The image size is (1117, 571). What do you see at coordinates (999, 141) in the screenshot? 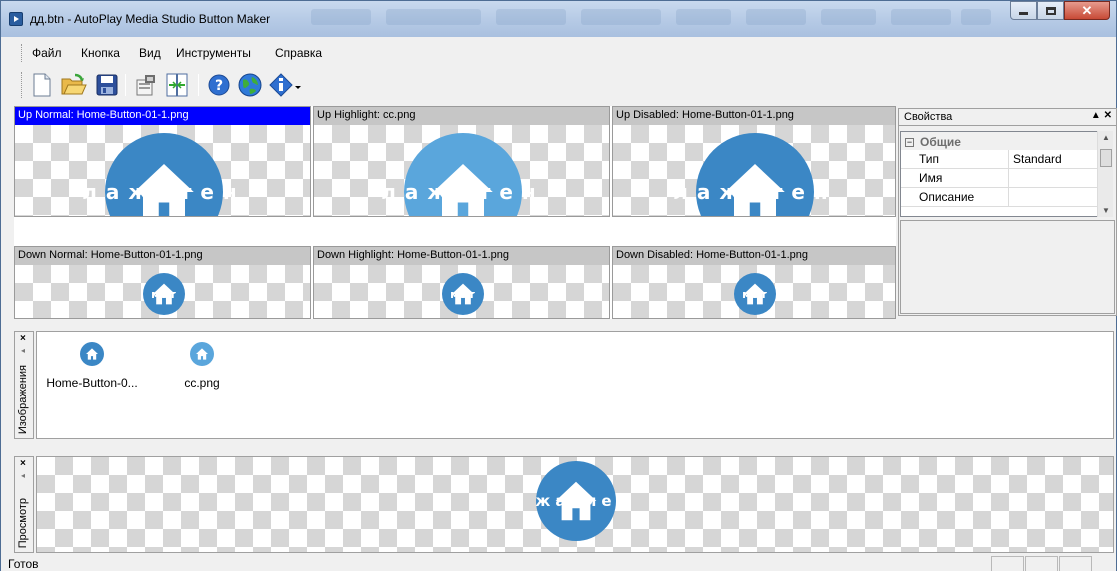
I see `property-category: − Общие` at bounding box center [999, 141].